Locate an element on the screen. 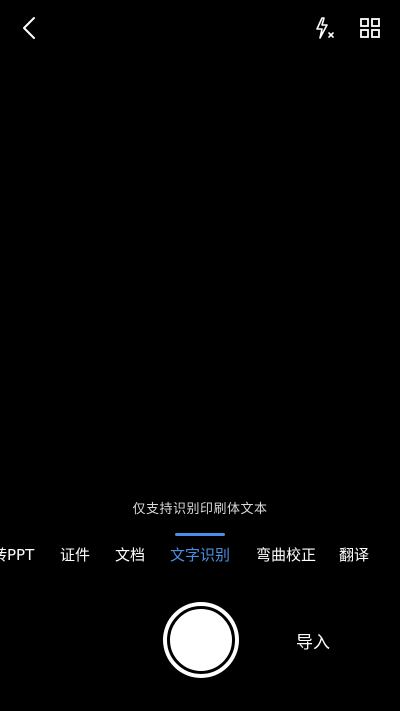 The image size is (400, 711). shutter-icon is located at coordinates (201, 640).